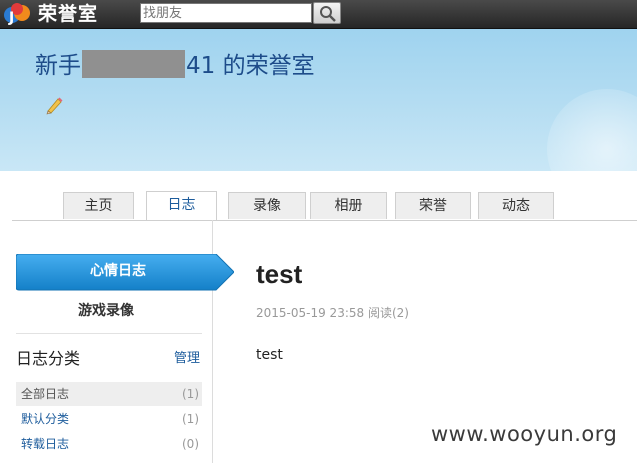  What do you see at coordinates (98, 205) in the screenshot?
I see `tab-home: 主页` at bounding box center [98, 205].